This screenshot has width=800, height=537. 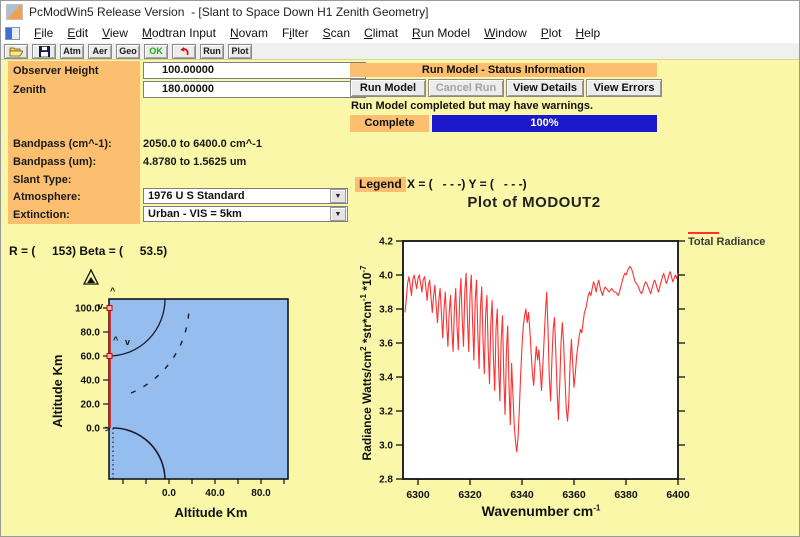 What do you see at coordinates (503, 70) in the screenshot?
I see `status-panel-header: Run Model - Status Information` at bounding box center [503, 70].